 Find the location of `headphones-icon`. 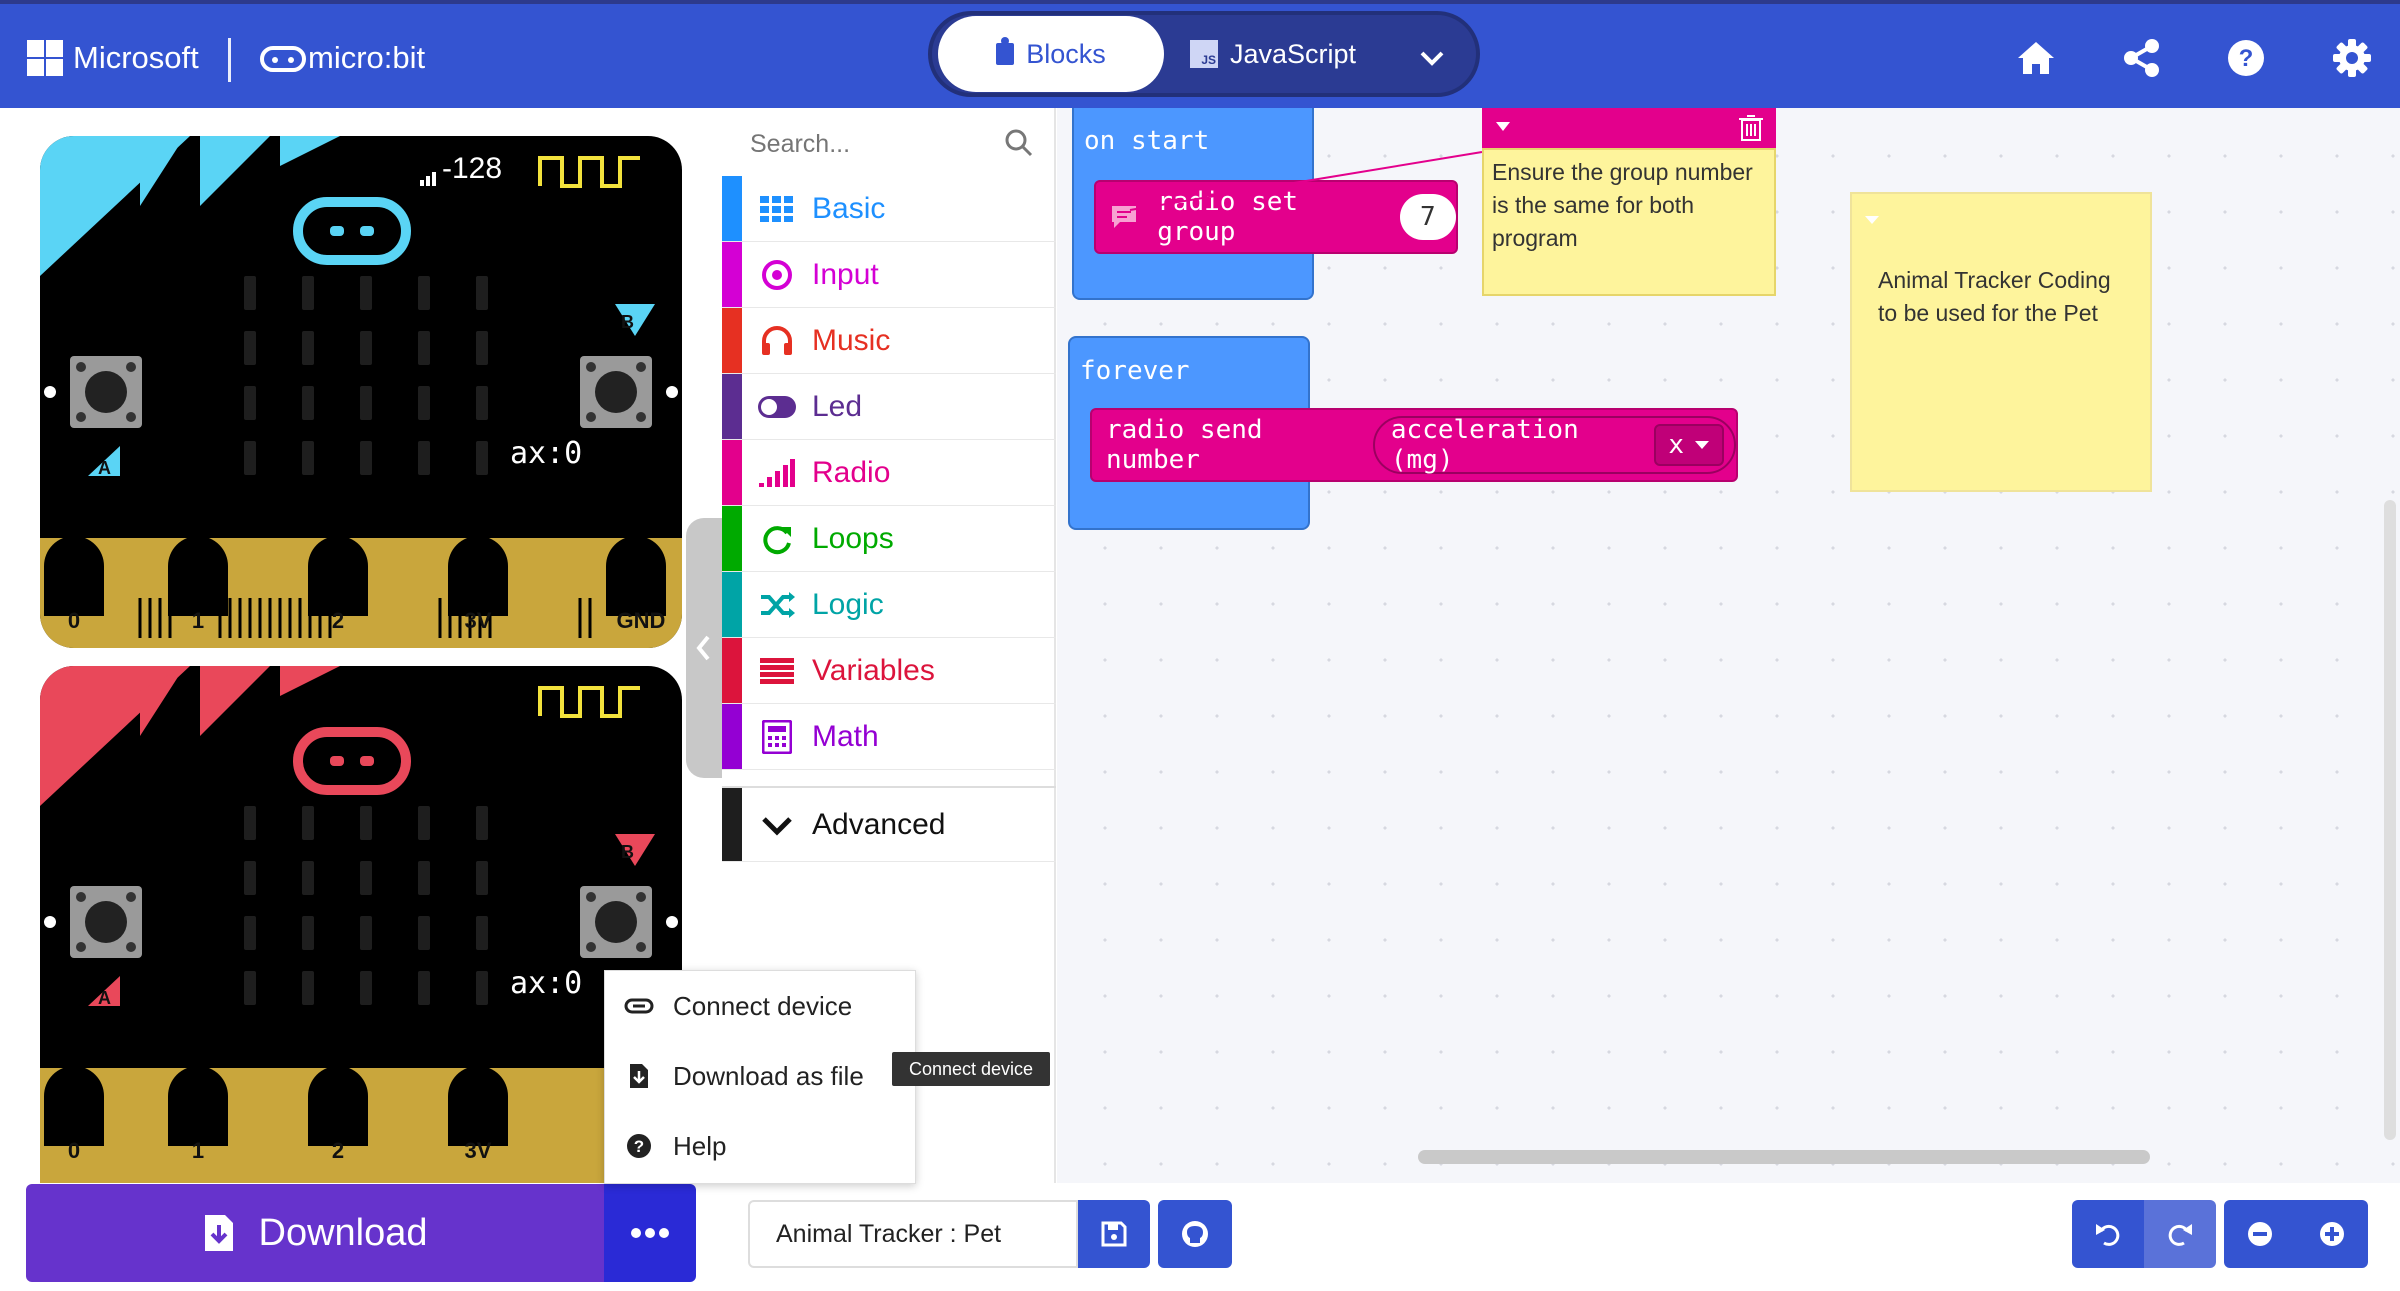

headphones-icon is located at coordinates (777, 340).